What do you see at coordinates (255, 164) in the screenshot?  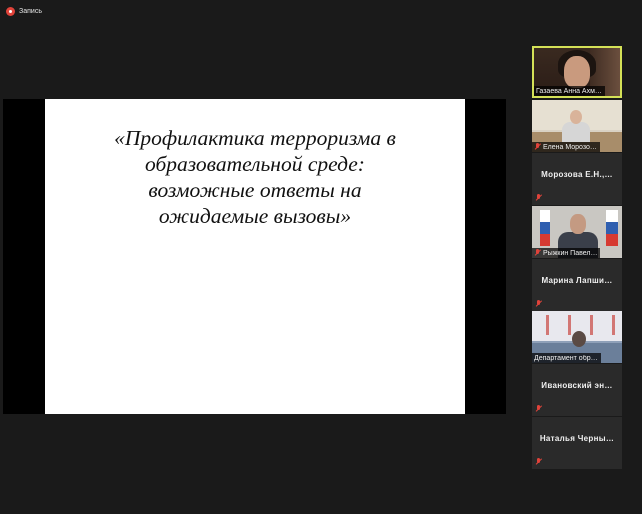 I see `slide-title-line: образовательной среде:` at bounding box center [255, 164].